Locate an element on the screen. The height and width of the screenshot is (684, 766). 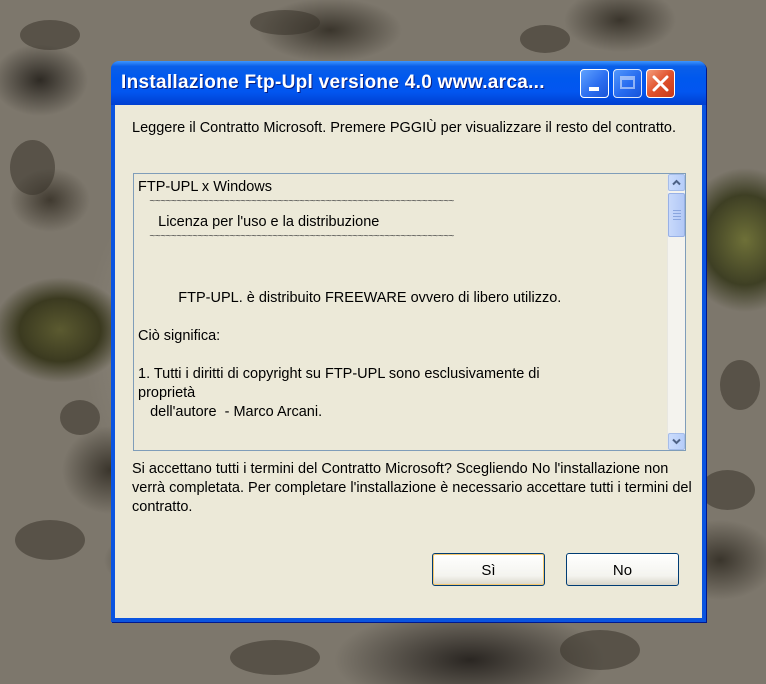
chevron-up-icon is located at coordinates (676, 182).